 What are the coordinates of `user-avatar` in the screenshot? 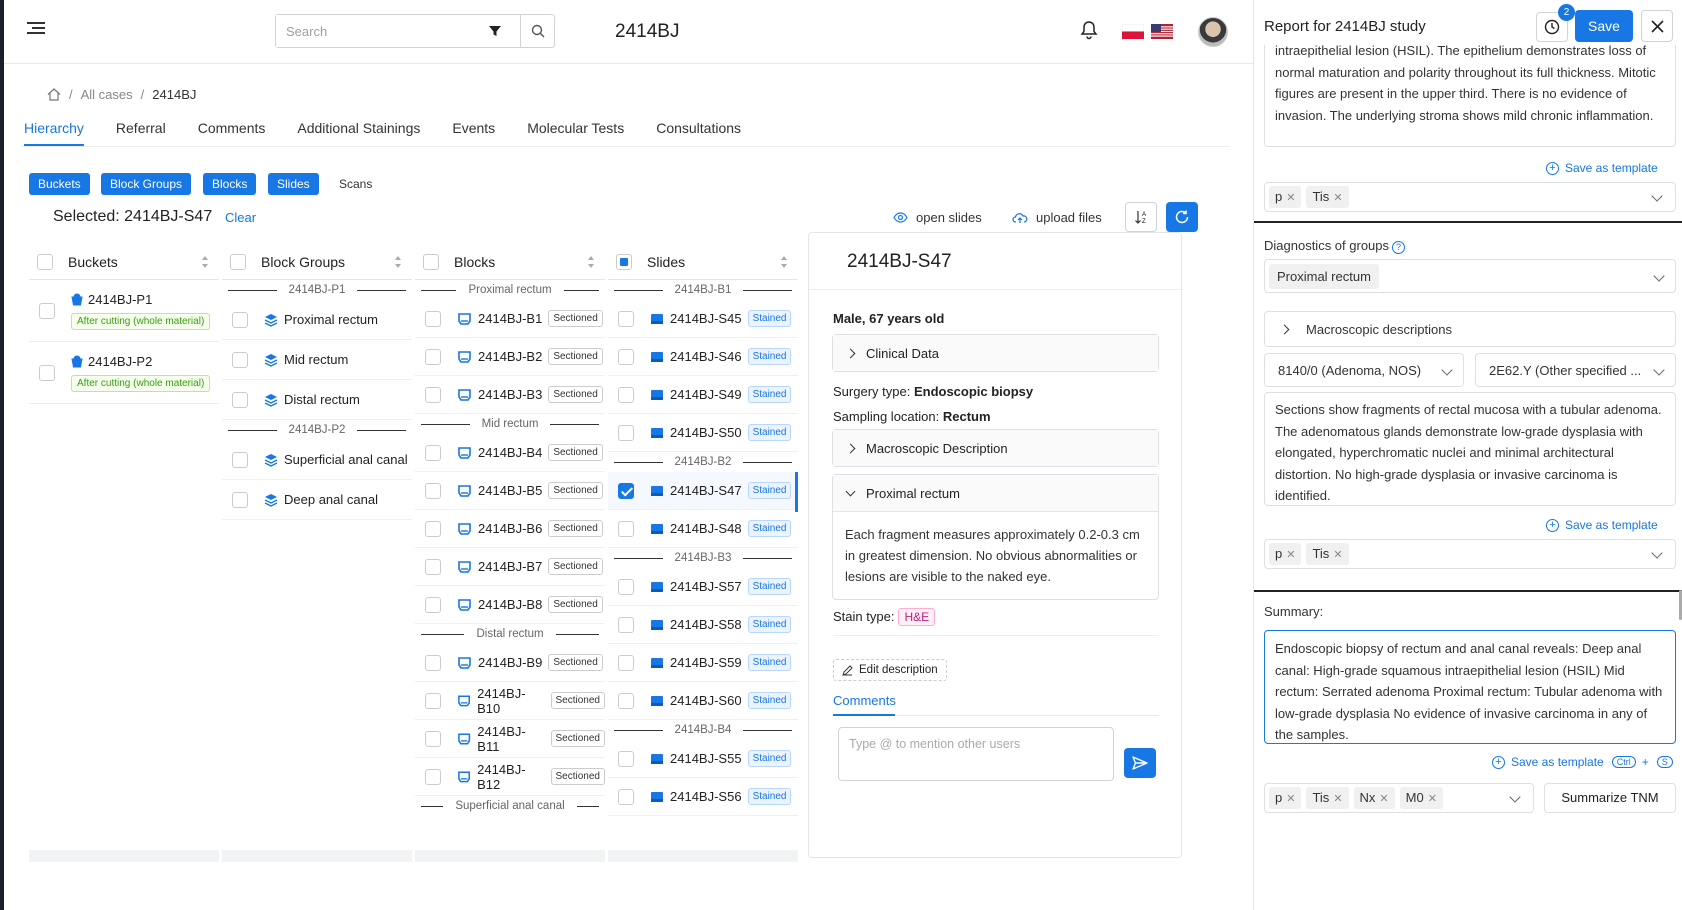 It's located at (1213, 32).